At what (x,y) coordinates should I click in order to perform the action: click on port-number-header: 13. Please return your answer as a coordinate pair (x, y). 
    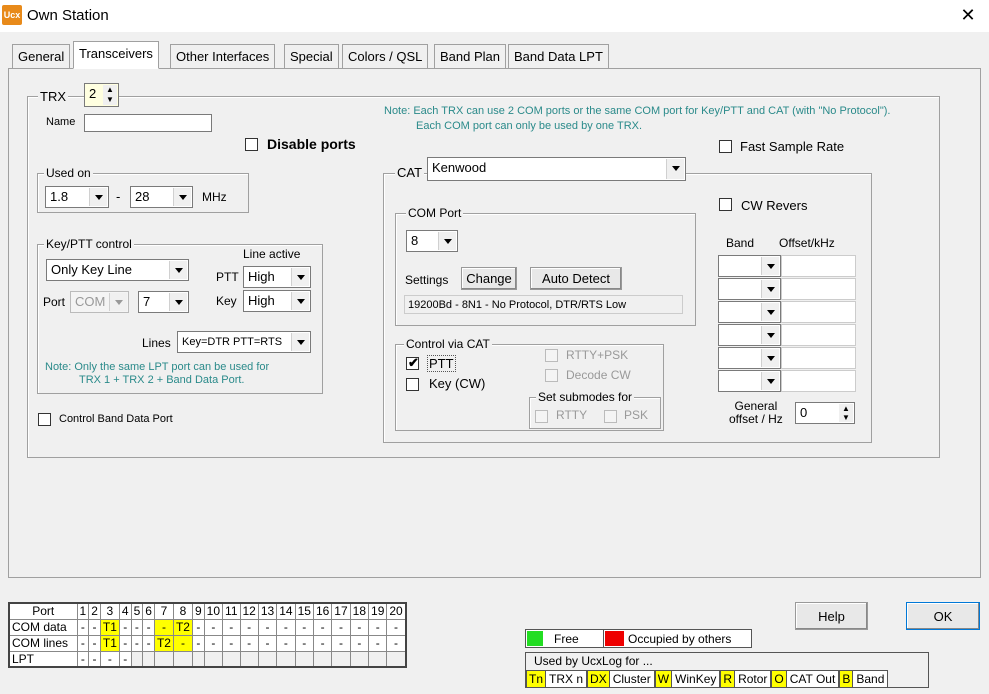
    Looking at the image, I should click on (267, 611).